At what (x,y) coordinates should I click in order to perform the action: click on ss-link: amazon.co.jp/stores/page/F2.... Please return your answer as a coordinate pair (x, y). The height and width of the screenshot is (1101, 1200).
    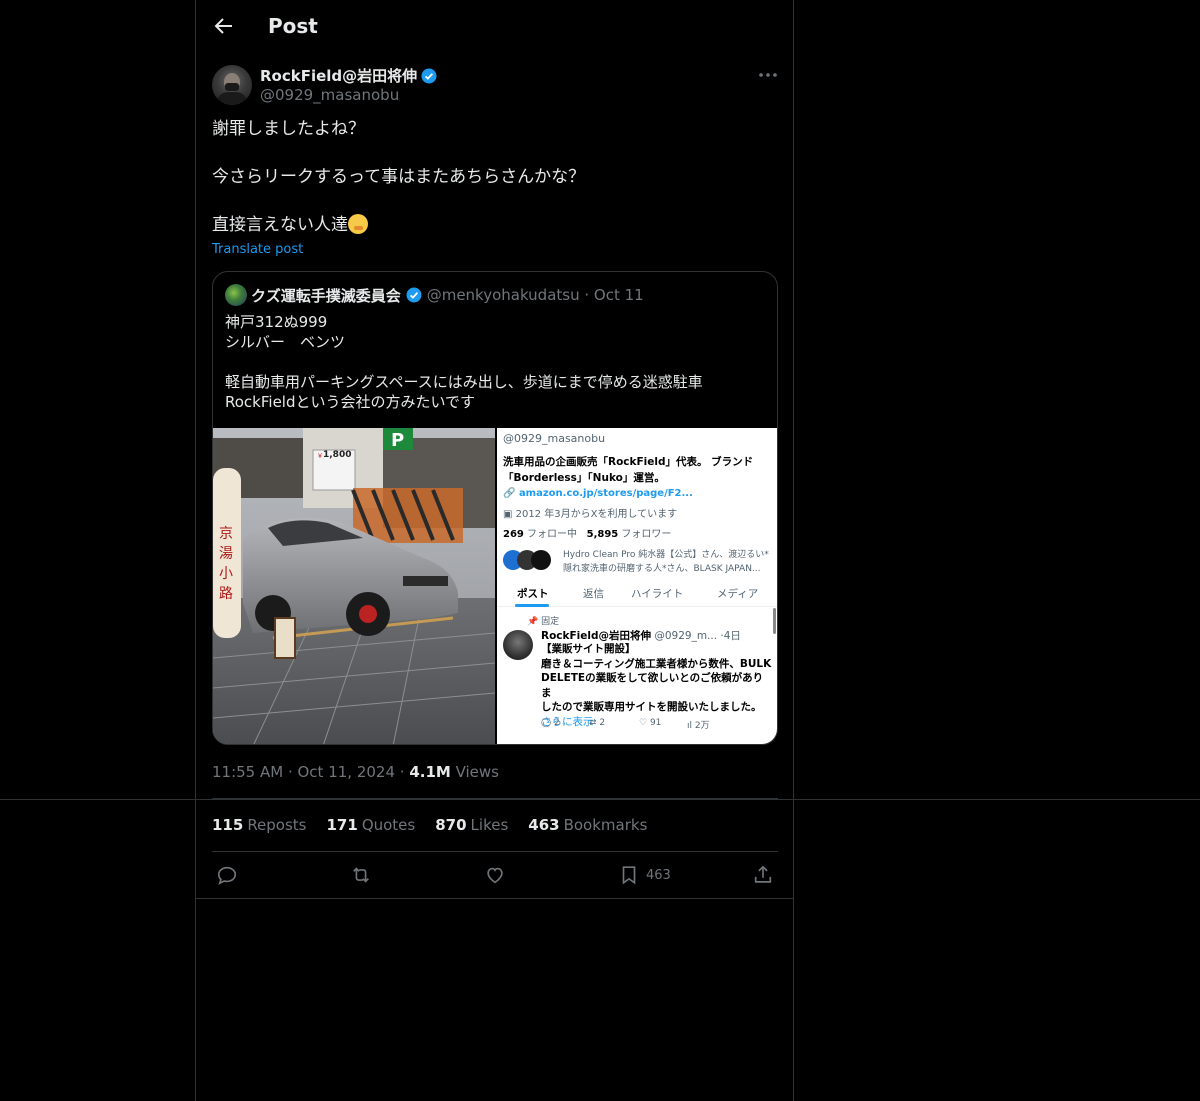
    Looking at the image, I should click on (605, 493).